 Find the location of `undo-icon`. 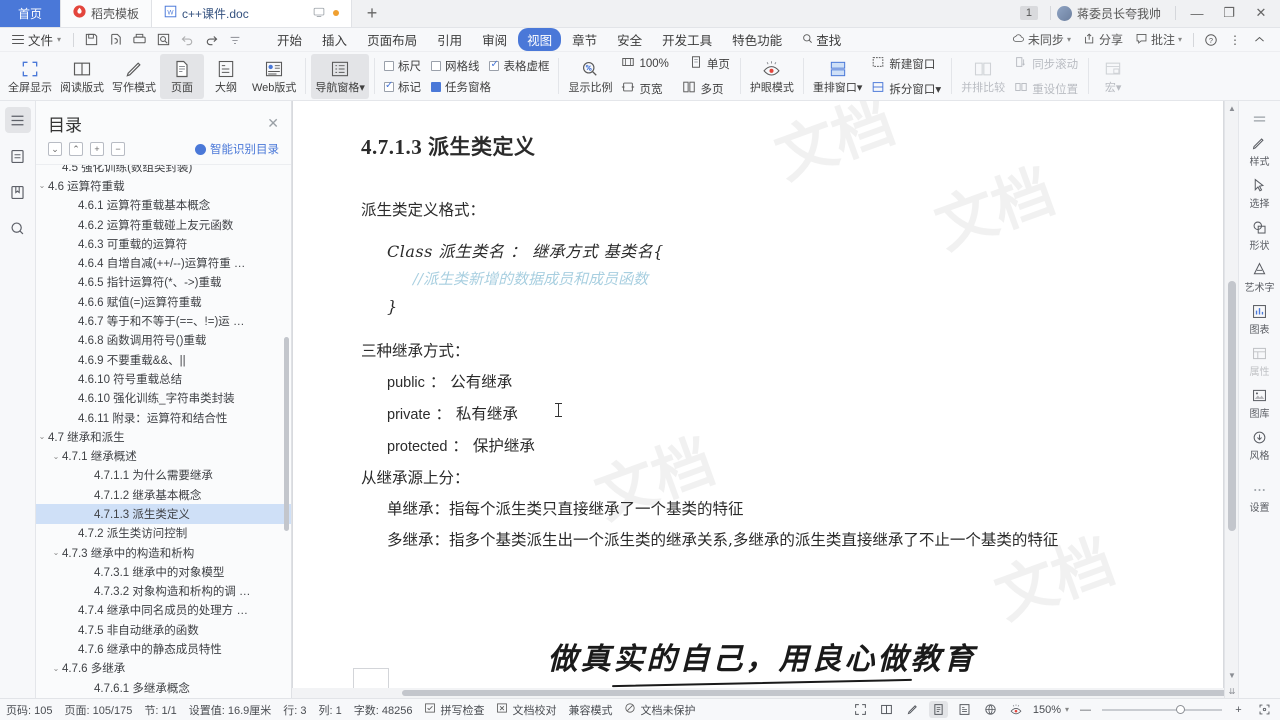

undo-icon is located at coordinates (187, 40).